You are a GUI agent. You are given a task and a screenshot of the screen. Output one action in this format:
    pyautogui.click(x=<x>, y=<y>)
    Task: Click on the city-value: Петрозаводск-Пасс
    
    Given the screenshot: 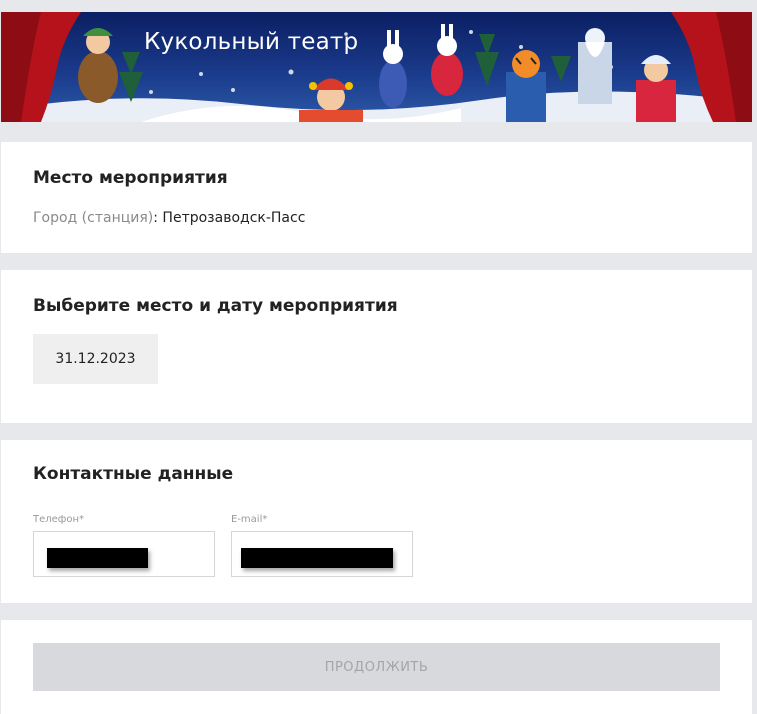 What is the action you would take?
    pyautogui.click(x=234, y=218)
    